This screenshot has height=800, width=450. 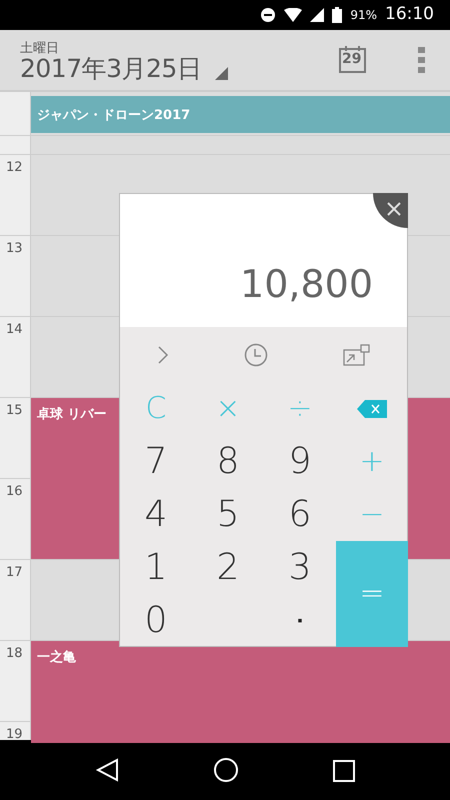 What do you see at coordinates (317, 15) in the screenshot?
I see `signal-icon` at bounding box center [317, 15].